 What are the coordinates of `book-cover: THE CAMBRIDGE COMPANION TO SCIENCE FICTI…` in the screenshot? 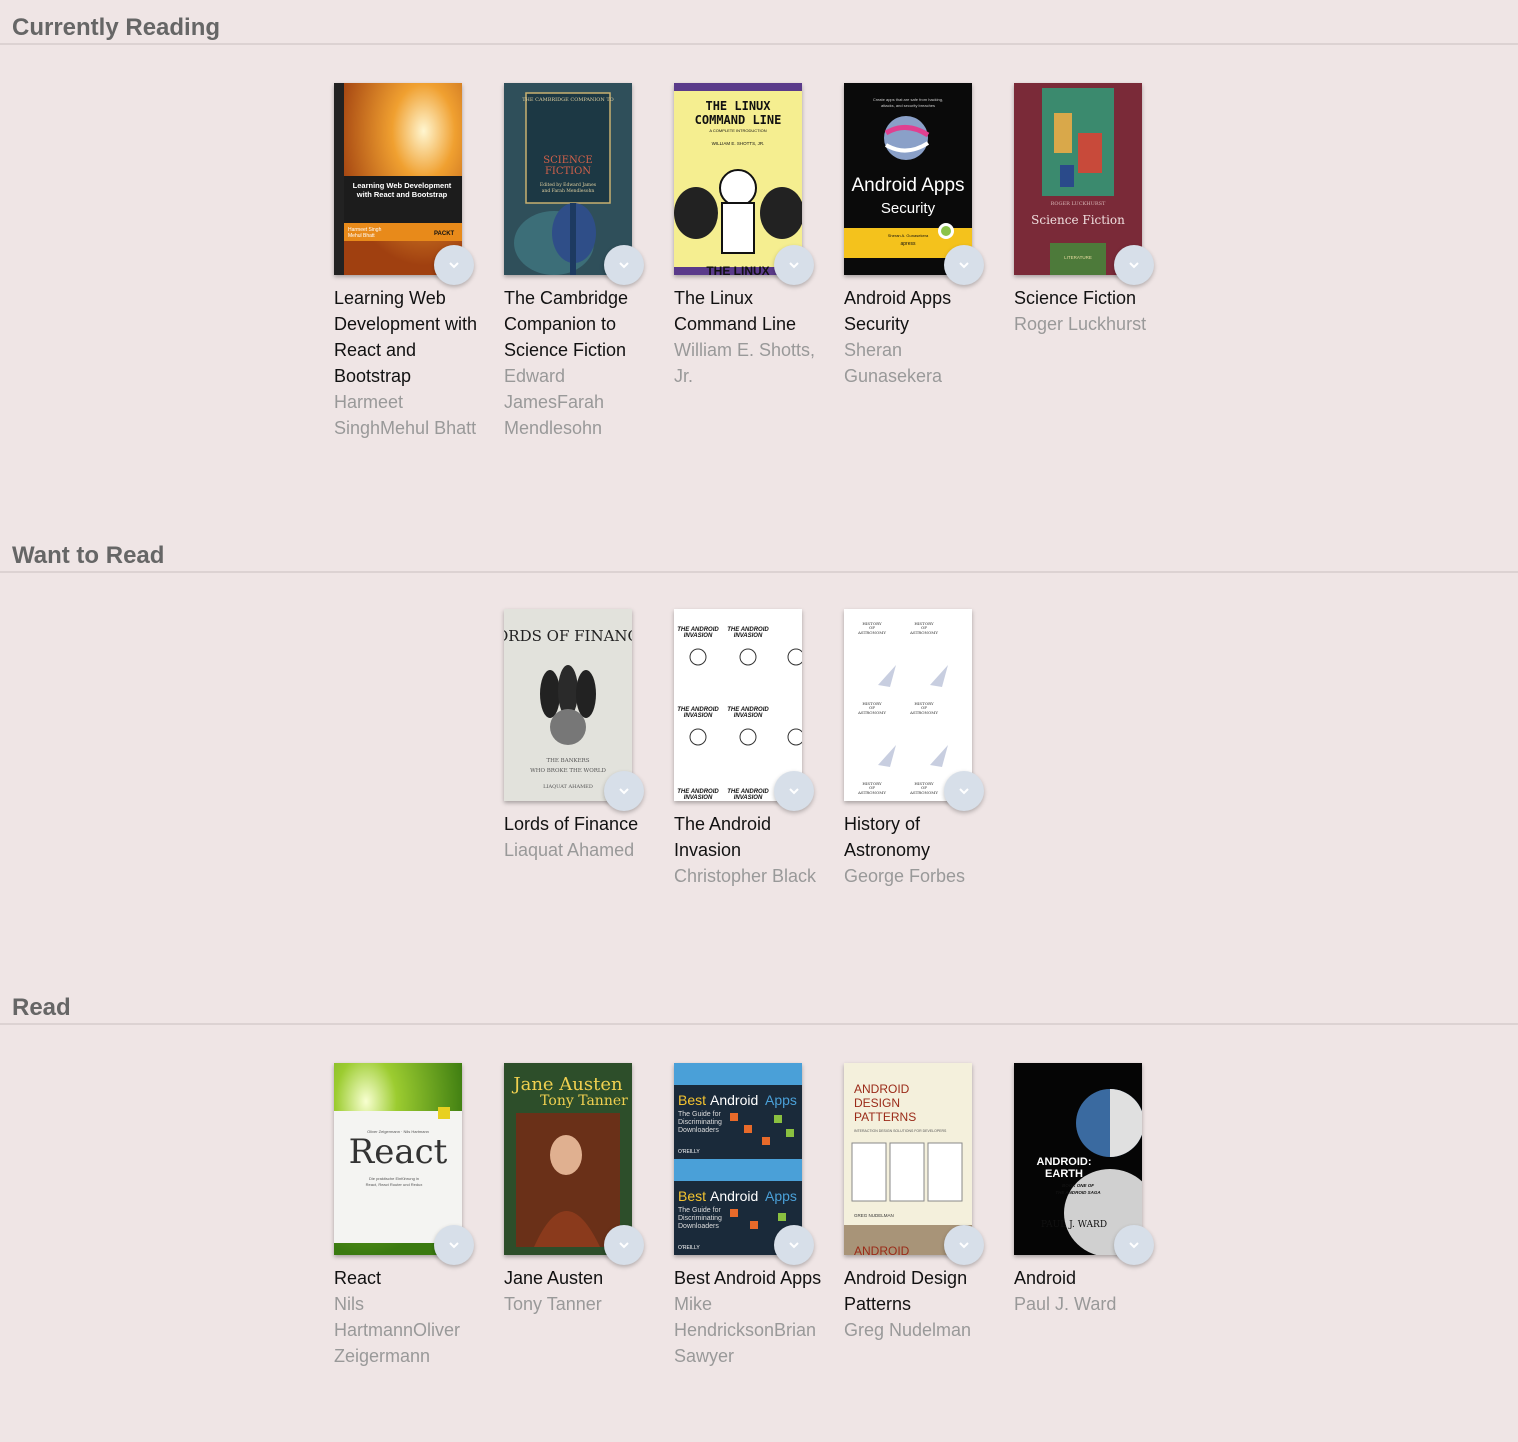 It's located at (568, 179).